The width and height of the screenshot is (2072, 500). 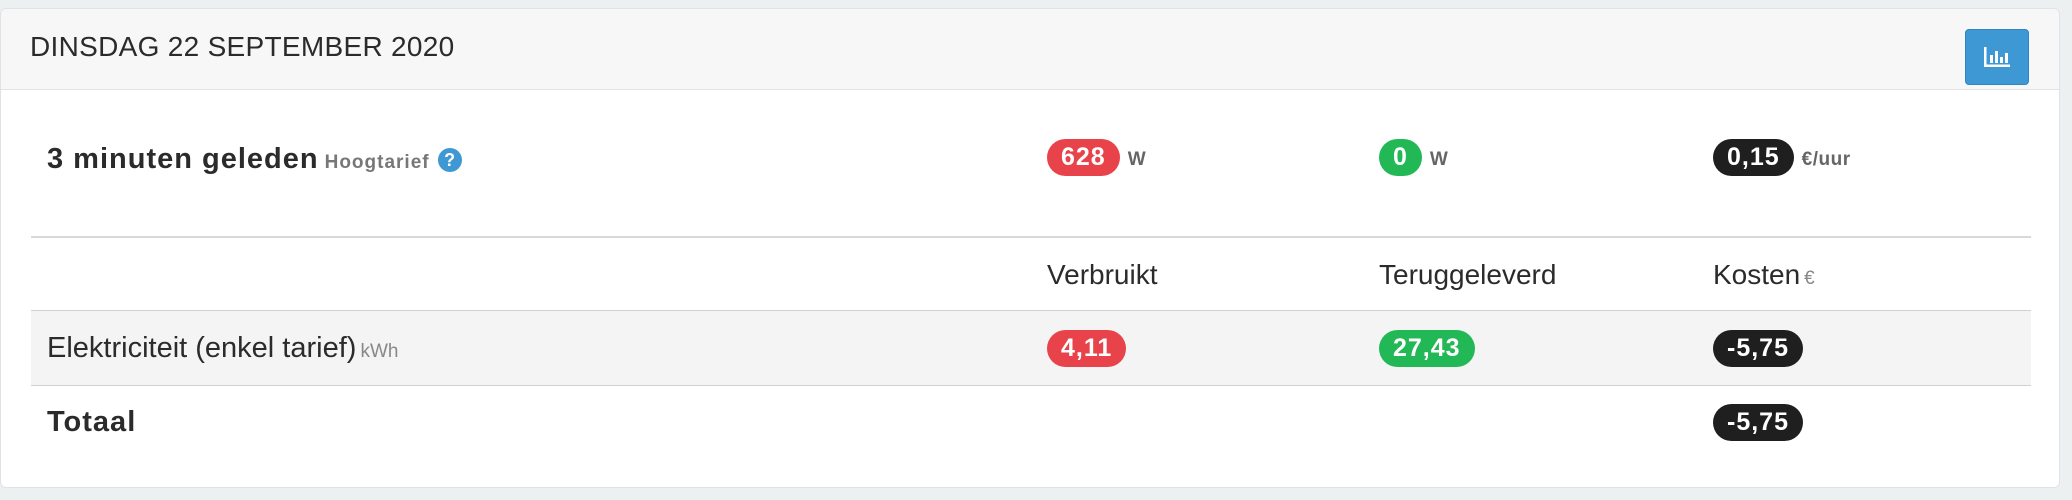 What do you see at coordinates (1137, 159) in the screenshot?
I see `live-consumed-unit: W` at bounding box center [1137, 159].